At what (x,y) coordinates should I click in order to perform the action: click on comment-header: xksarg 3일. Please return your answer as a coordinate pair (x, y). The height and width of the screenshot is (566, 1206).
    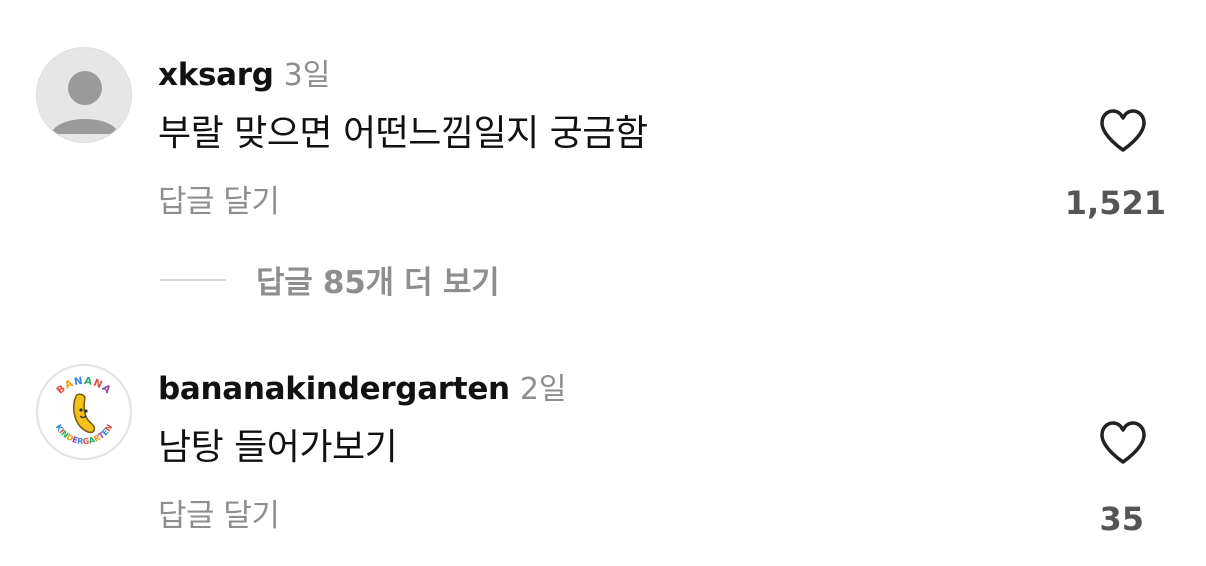
    Looking at the image, I should click on (244, 72).